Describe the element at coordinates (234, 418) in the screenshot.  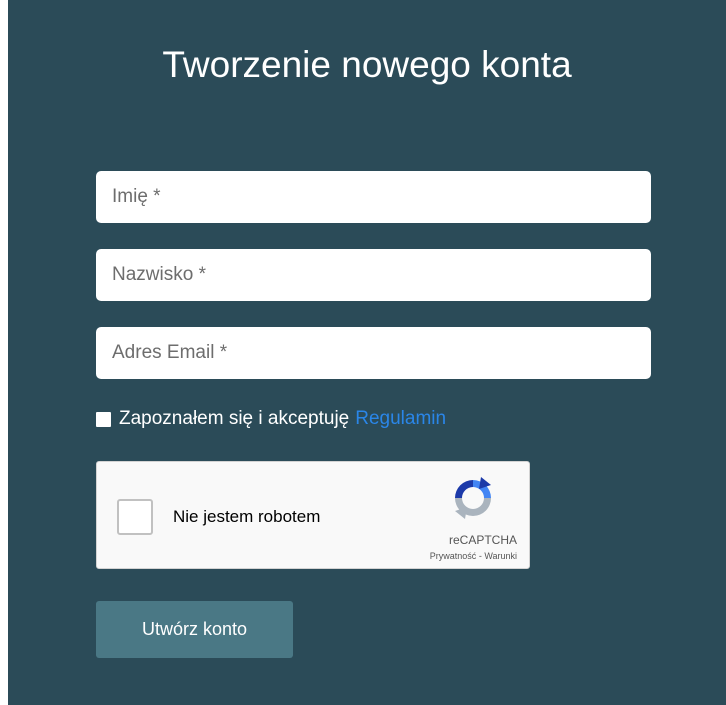
I see `terms-label: Zapoznałem się i akceptuję` at that location.